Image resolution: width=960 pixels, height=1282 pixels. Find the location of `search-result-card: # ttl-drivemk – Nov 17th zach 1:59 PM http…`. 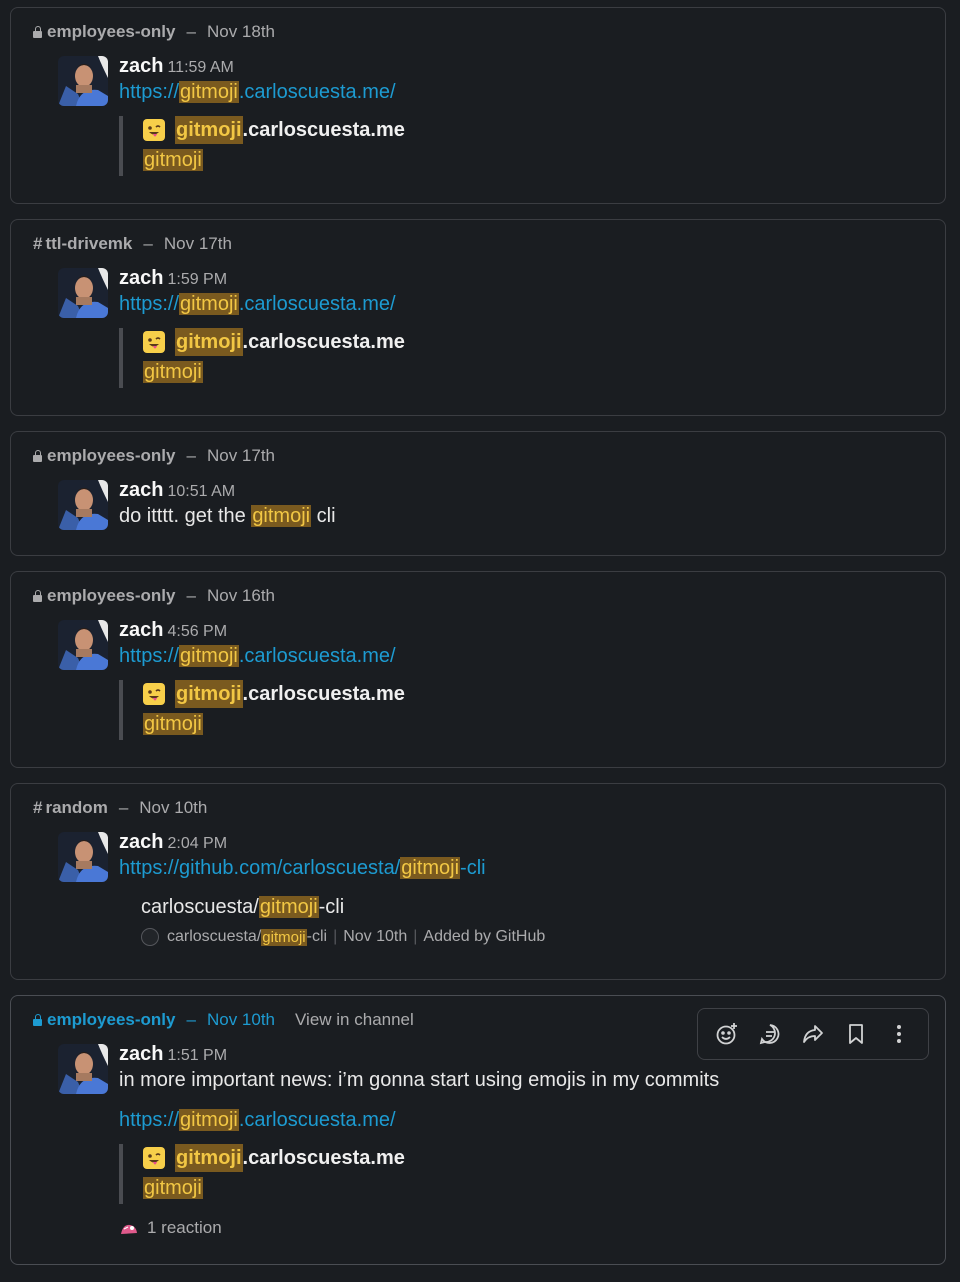

search-result-card: # ttl-drivemk – Nov 17th zach 1:59 PM http… is located at coordinates (478, 317).